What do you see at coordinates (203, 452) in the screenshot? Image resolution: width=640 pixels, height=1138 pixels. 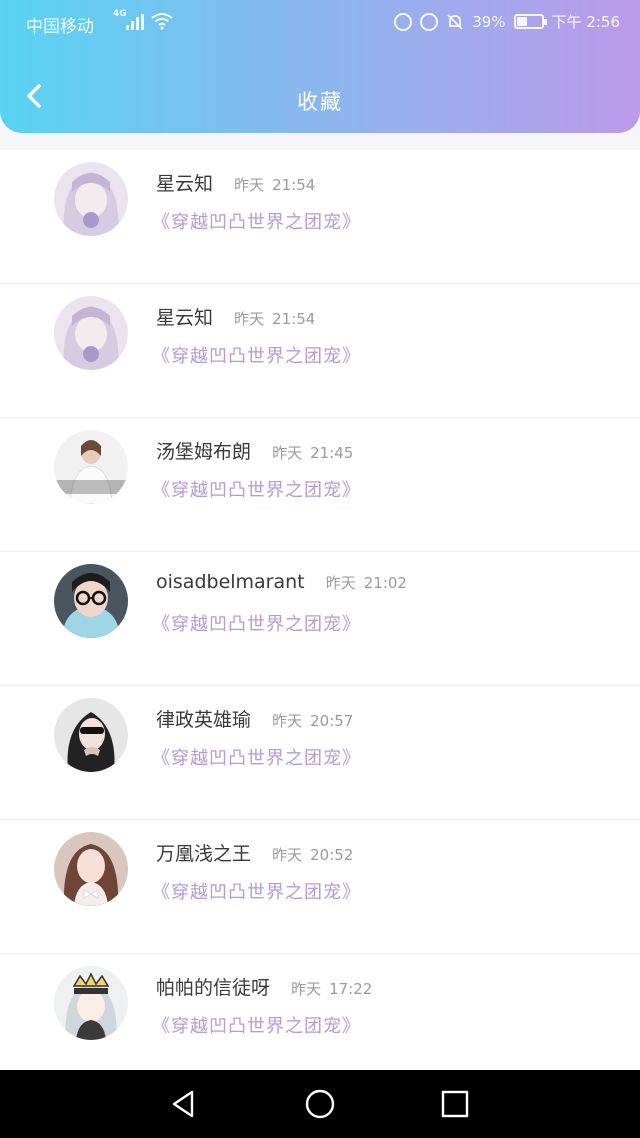 I see `user-name: 汤堡姆布朗` at bounding box center [203, 452].